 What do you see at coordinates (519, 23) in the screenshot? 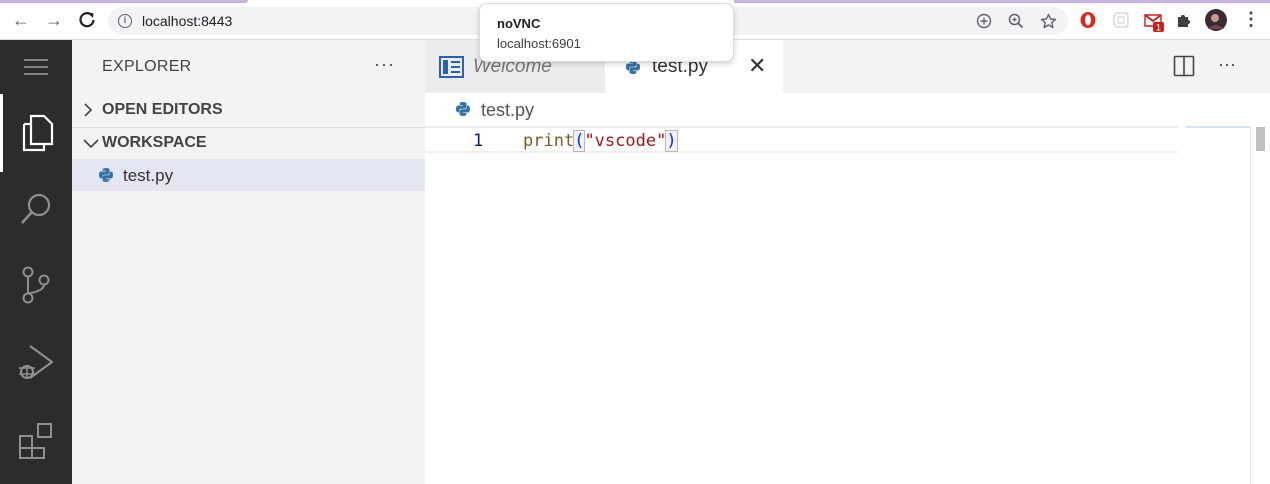
I see `tooltip-title: noVNC` at bounding box center [519, 23].